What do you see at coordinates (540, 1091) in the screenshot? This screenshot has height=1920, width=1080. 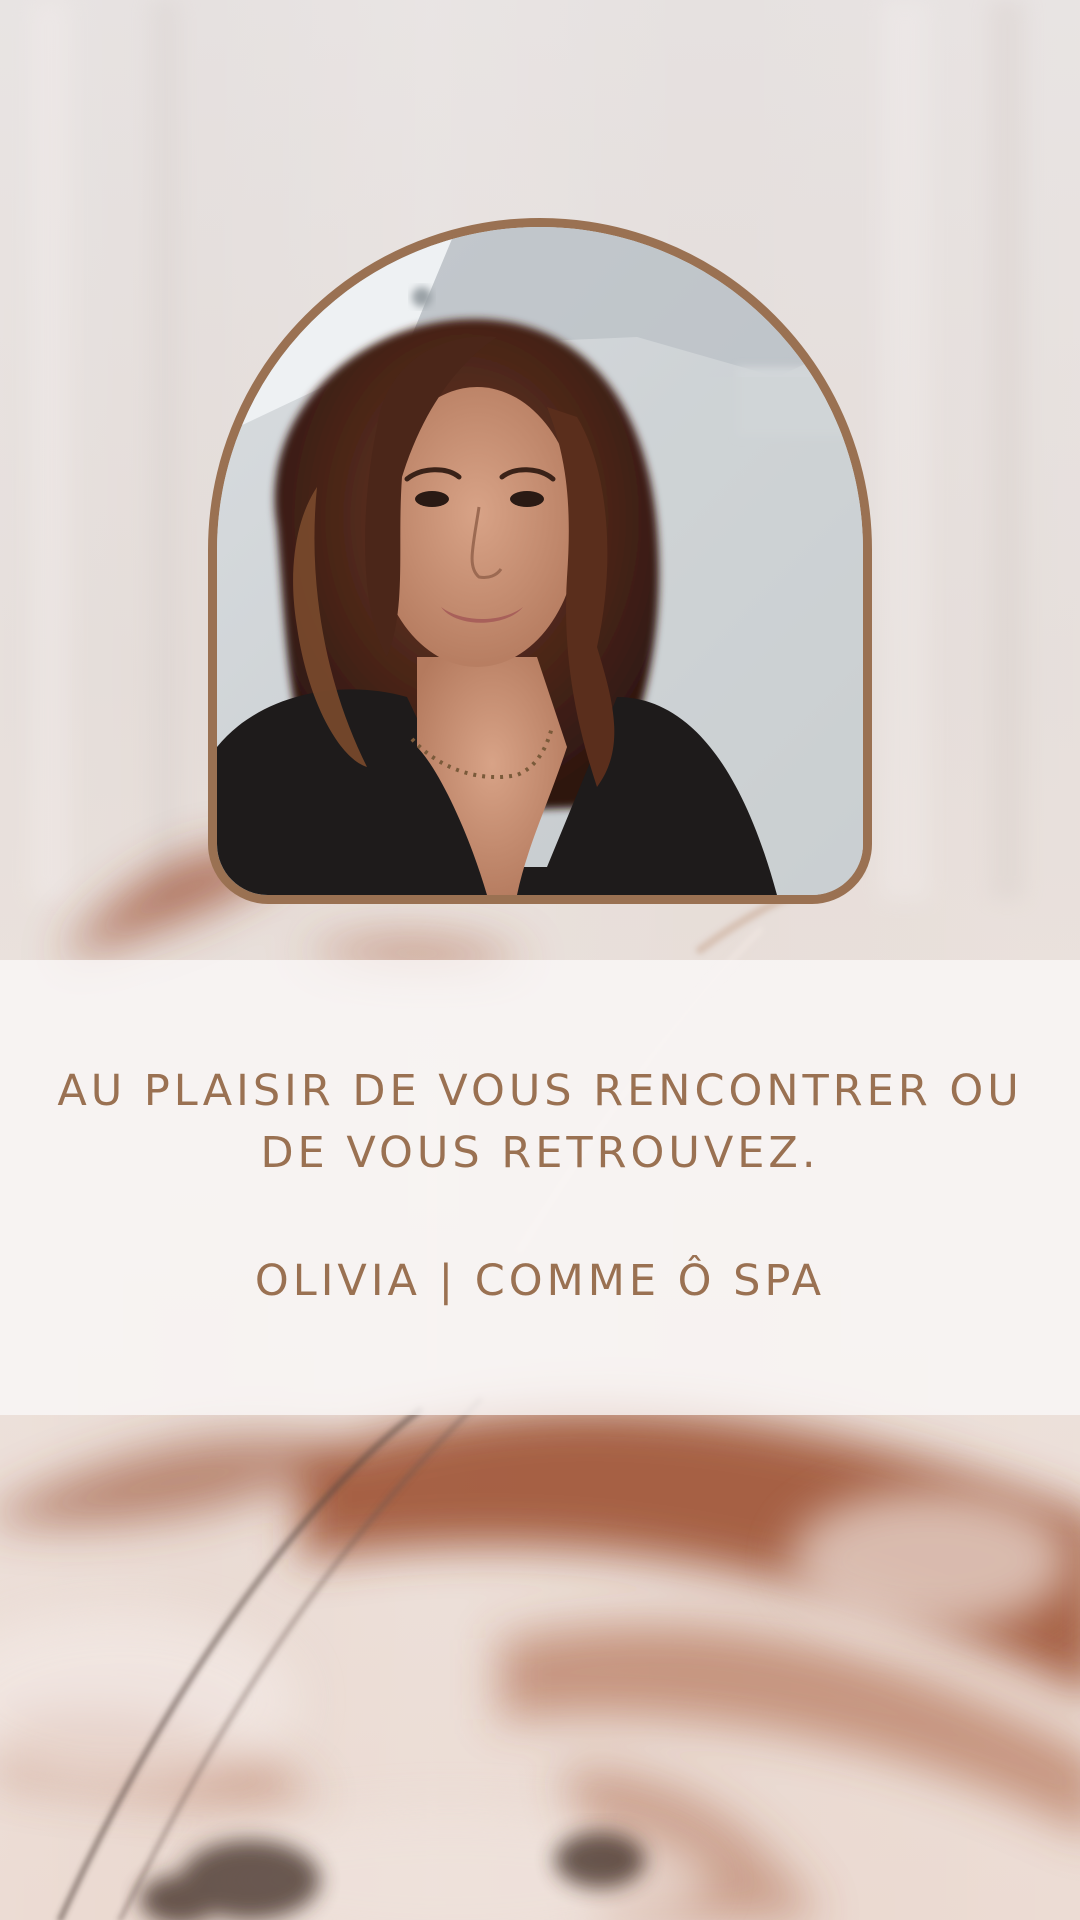 I see `closing-message-line-1: AU PLAISIR DE VOUS RENCONTRER OU` at bounding box center [540, 1091].